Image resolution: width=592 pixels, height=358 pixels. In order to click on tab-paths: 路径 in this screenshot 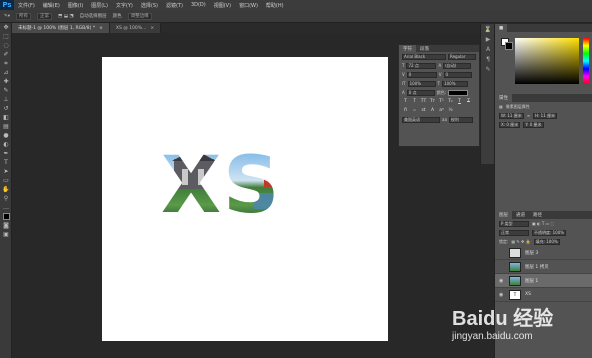, I will do `click(537, 215)`.